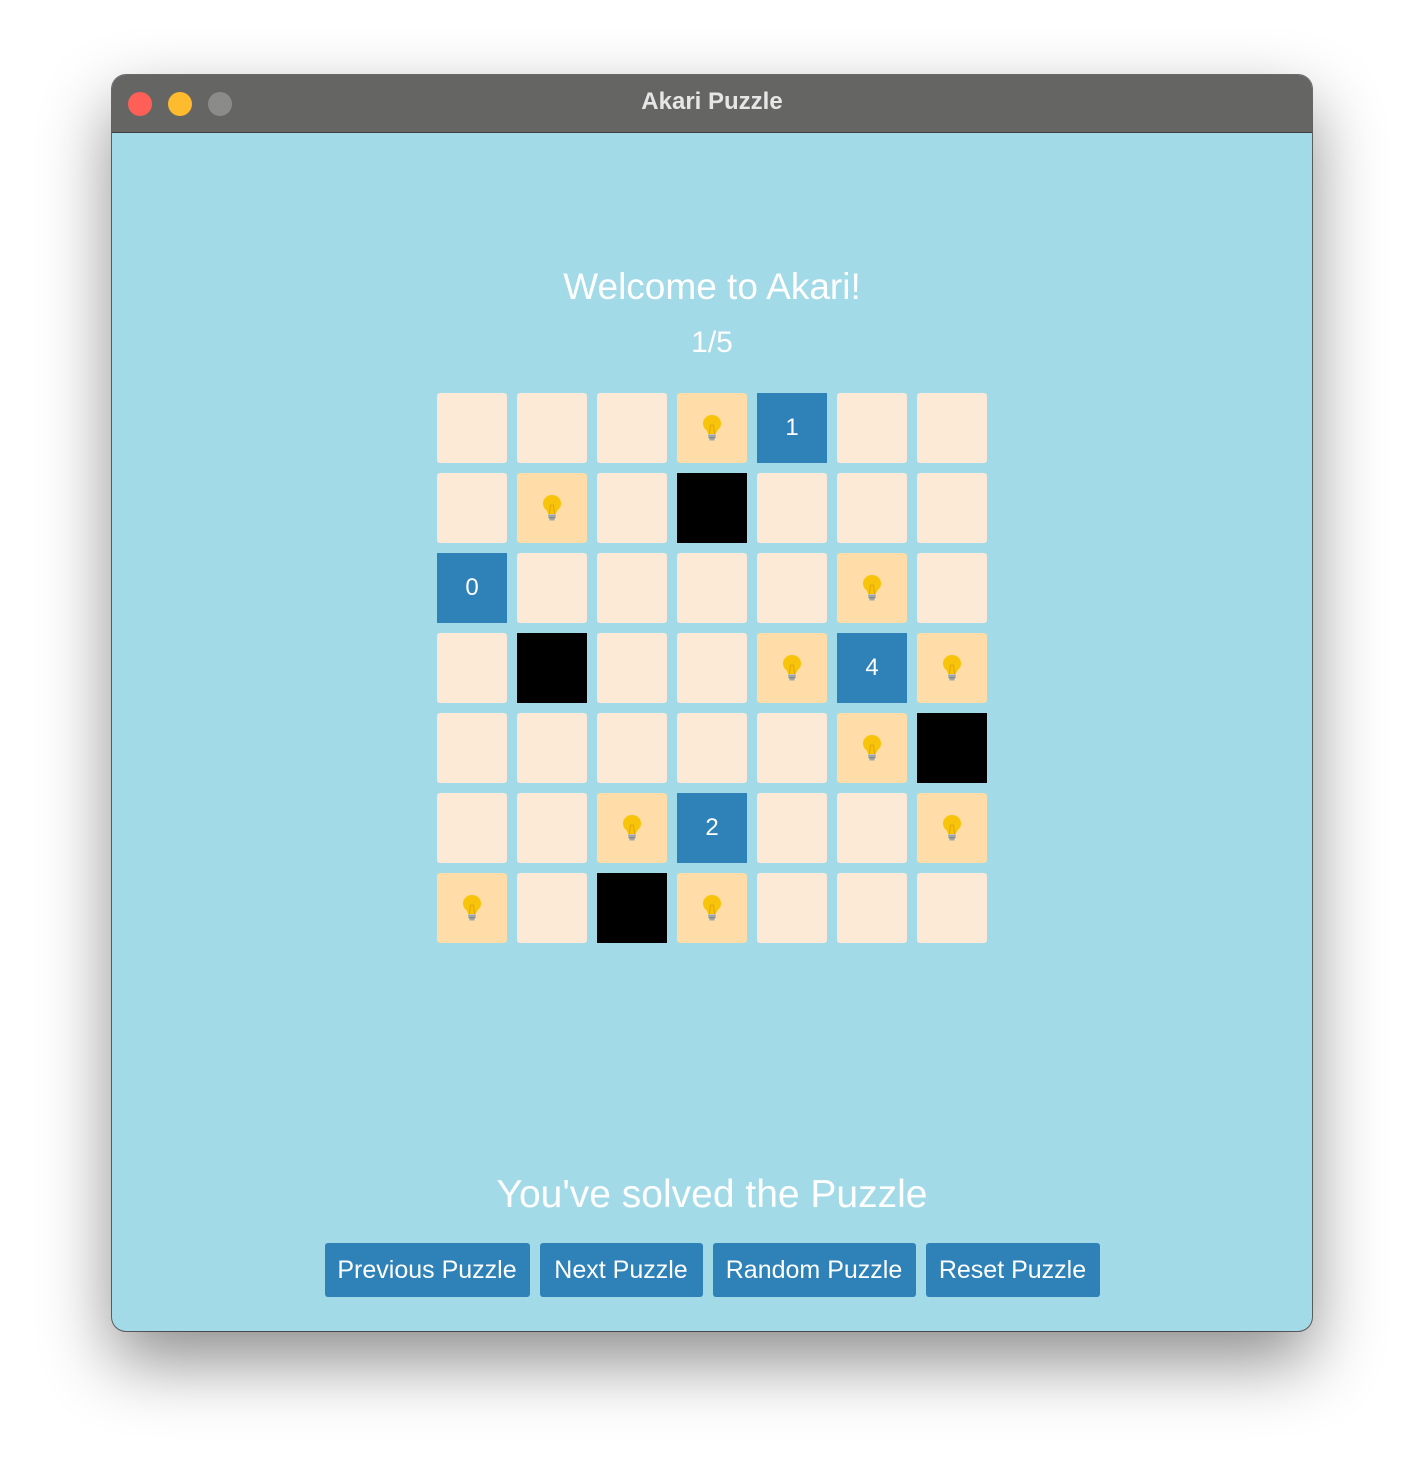  I want to click on clue-number: 0, so click(472, 587).